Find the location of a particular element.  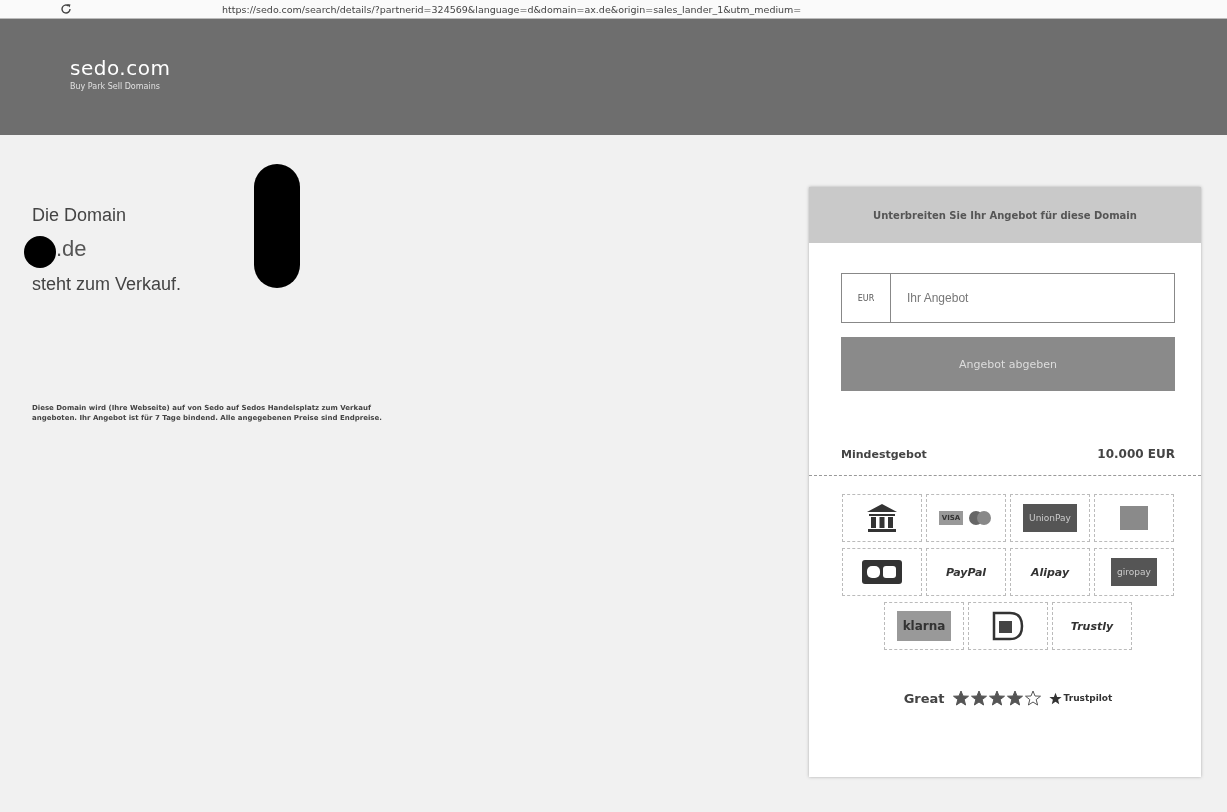

rating-label: Great is located at coordinates (924, 698).